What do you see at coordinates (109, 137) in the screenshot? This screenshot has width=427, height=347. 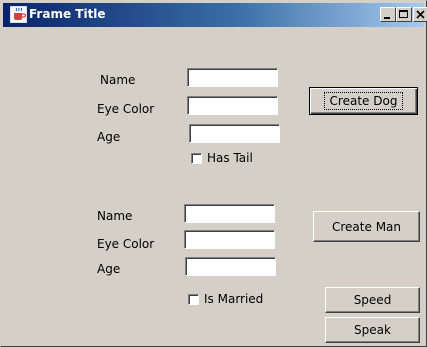 I see `dog-age-label: Age` at bounding box center [109, 137].